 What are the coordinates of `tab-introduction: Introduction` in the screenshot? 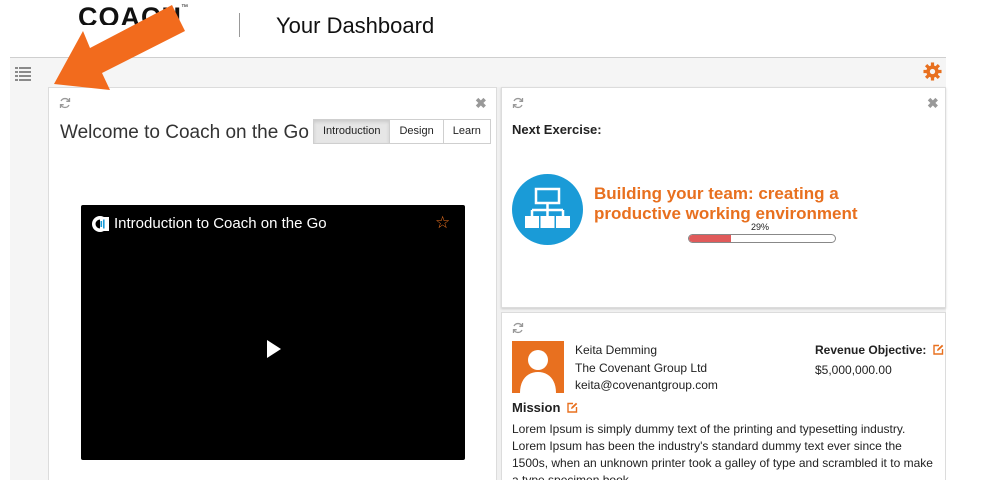 It's located at (352, 131).